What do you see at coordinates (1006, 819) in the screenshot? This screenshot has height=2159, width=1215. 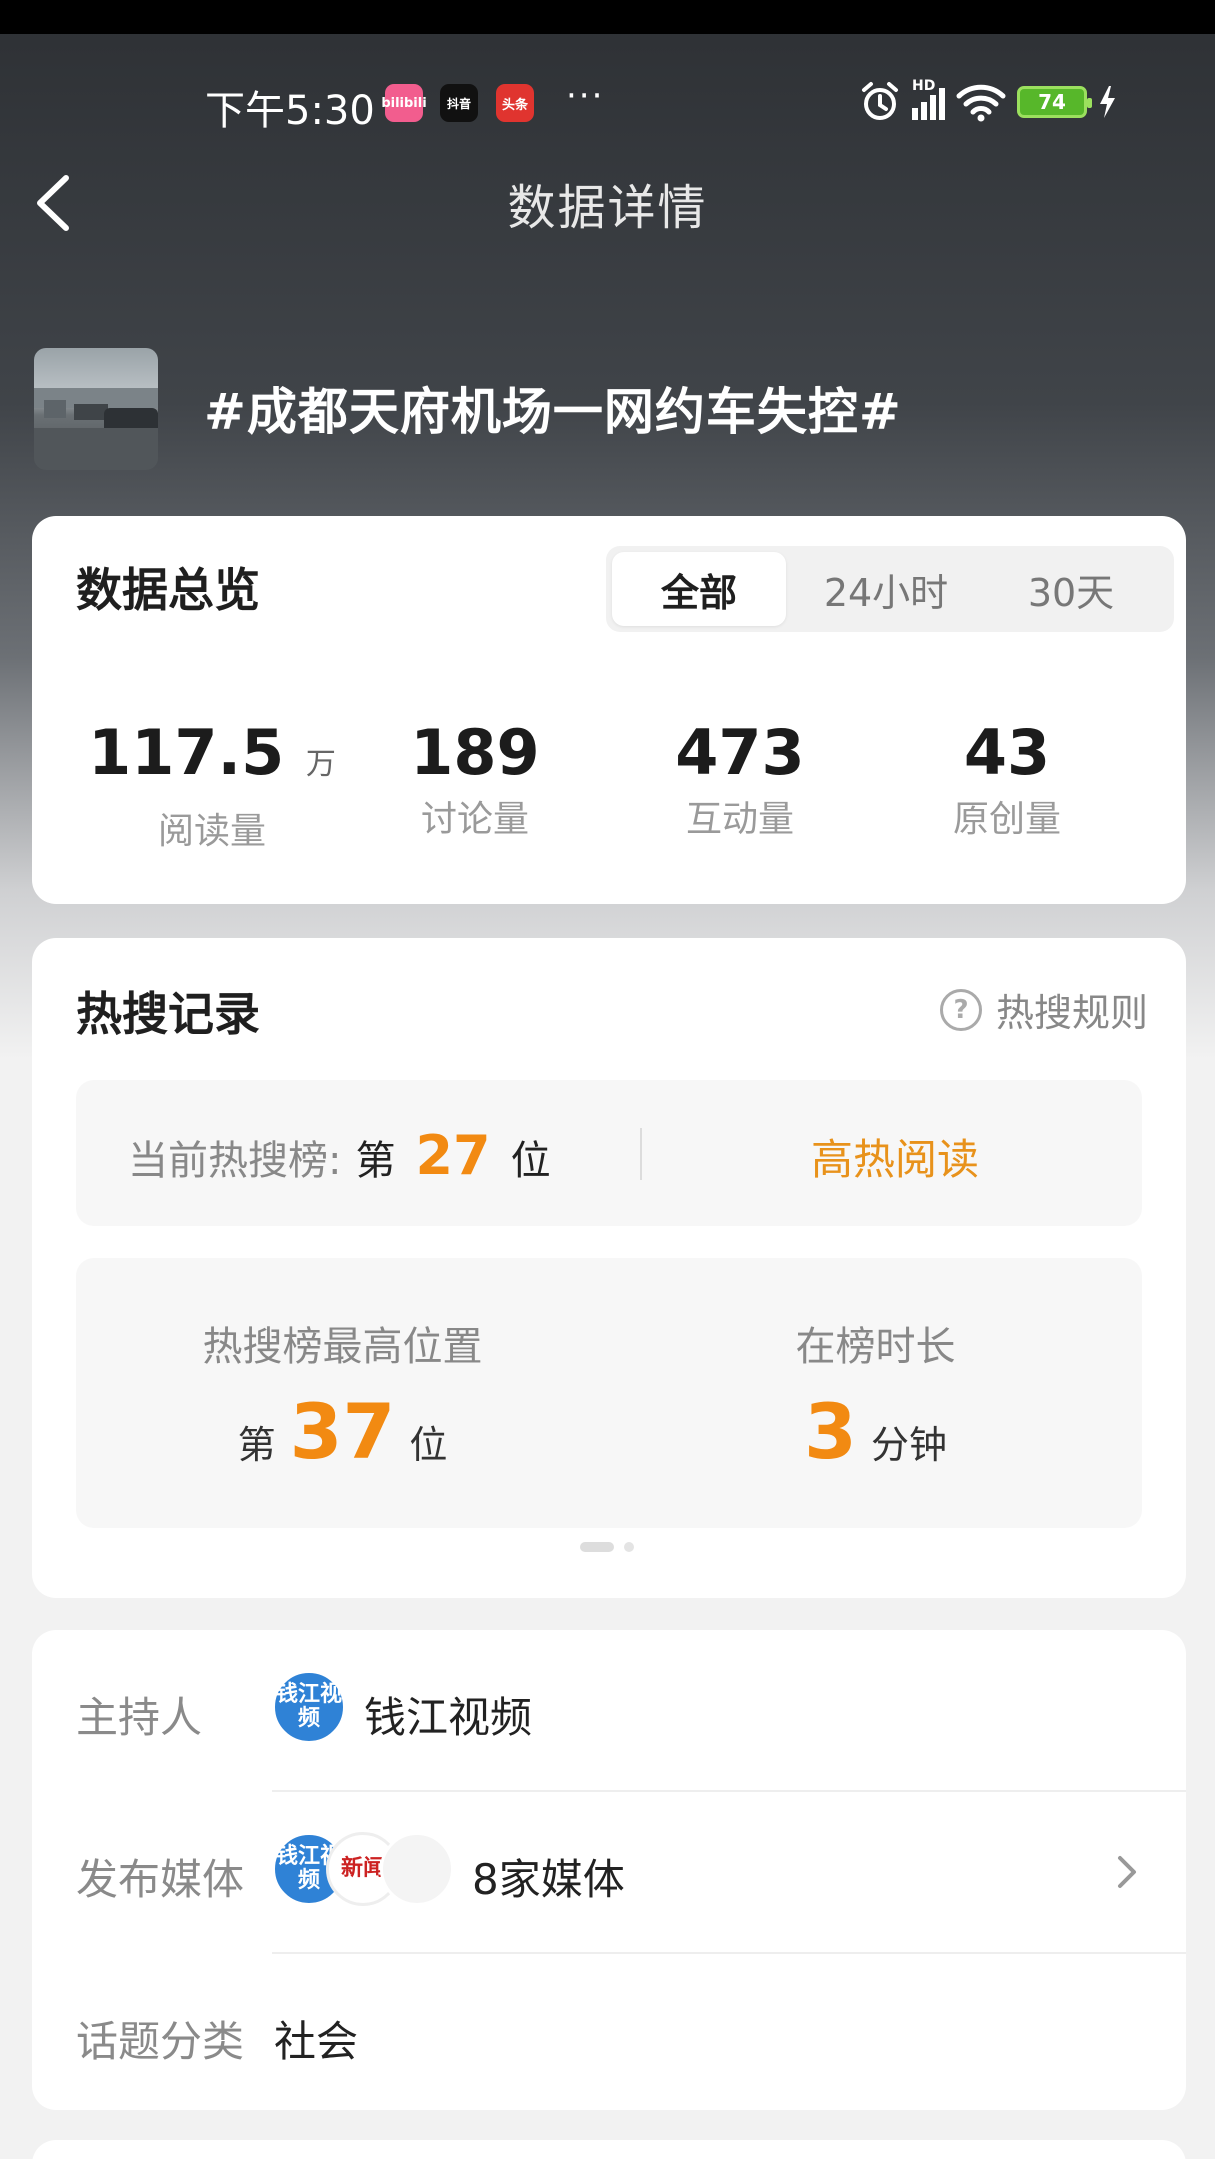 I see `stat-originals-label: 原创量` at bounding box center [1006, 819].